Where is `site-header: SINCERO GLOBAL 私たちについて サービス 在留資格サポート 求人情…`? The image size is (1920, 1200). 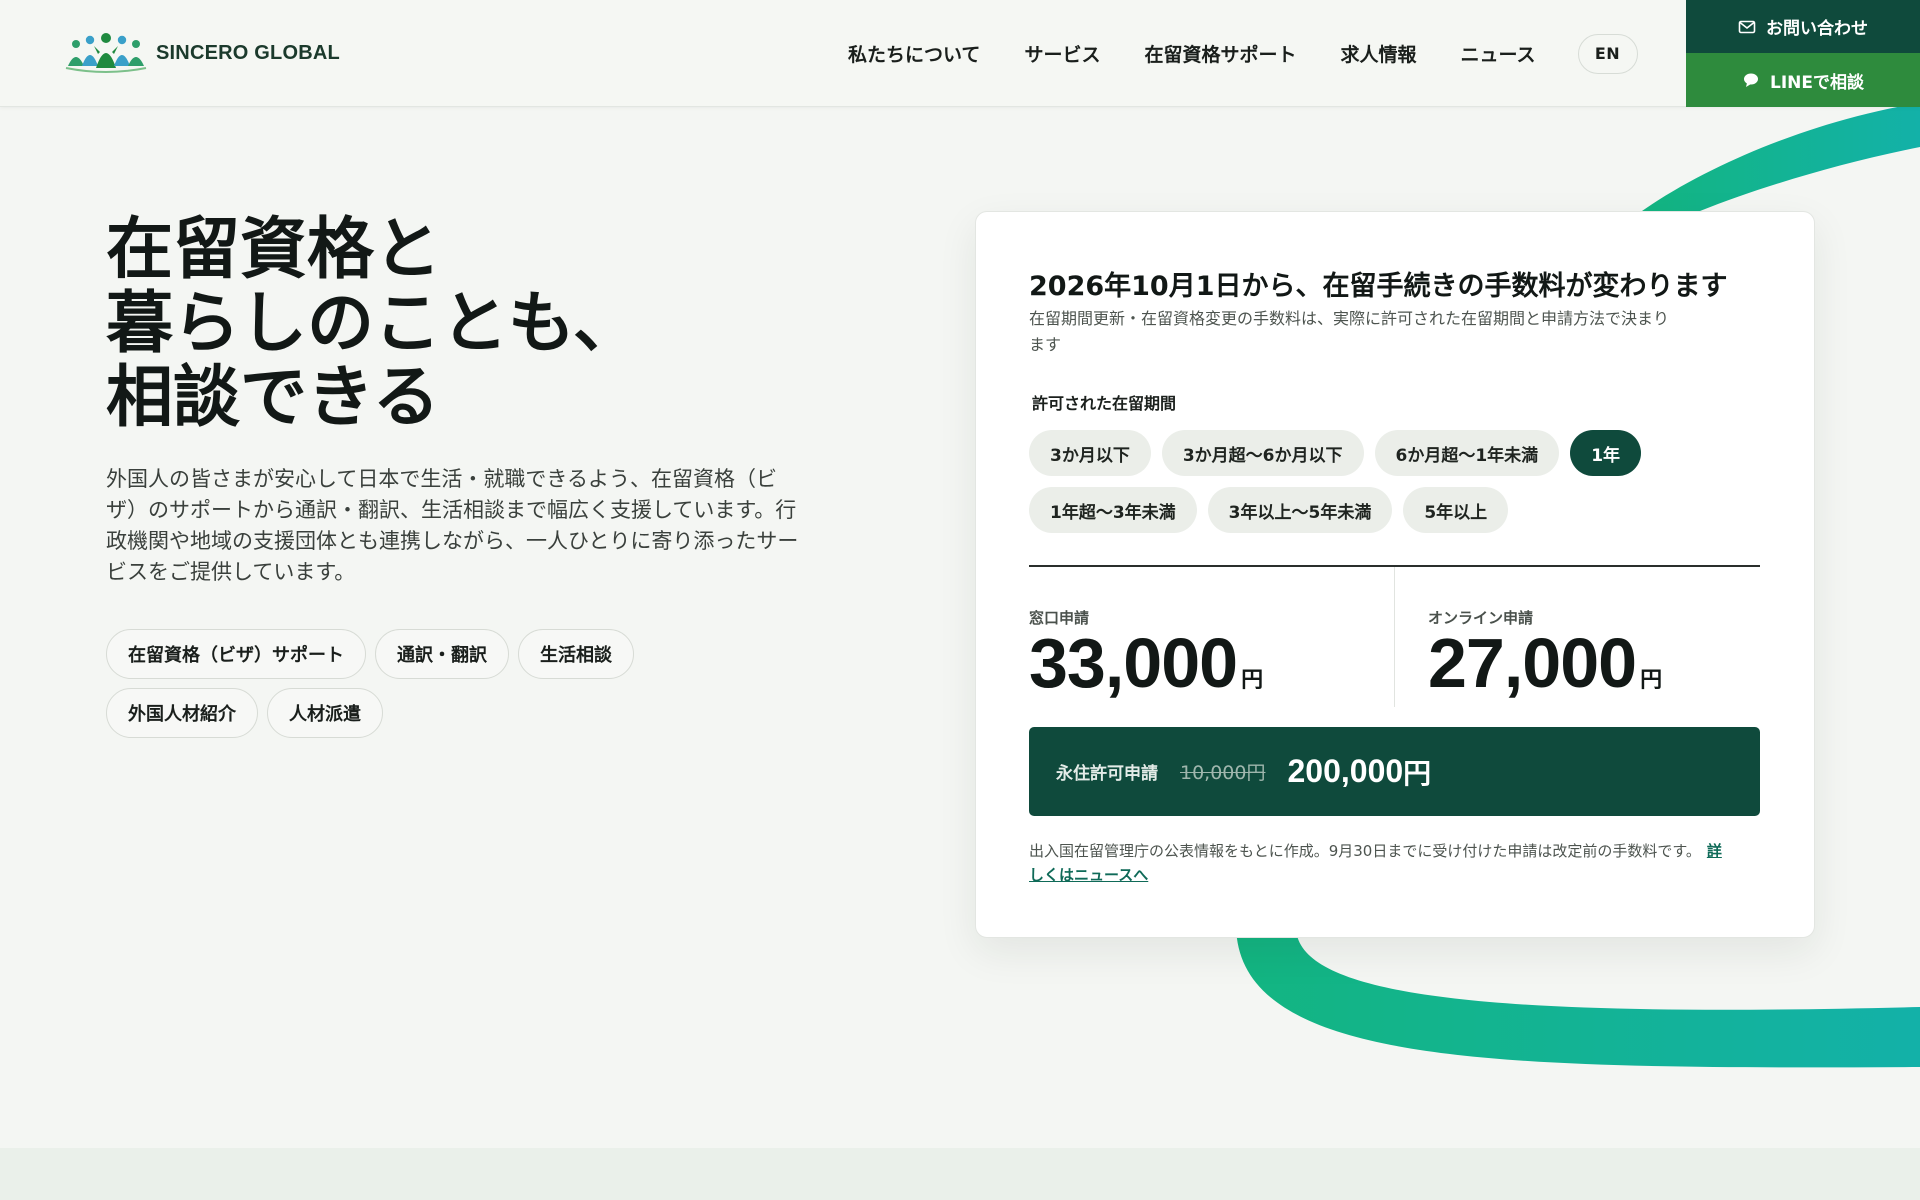 site-header: SINCERO GLOBAL 私たちについて サービス 在留資格サポート 求人情… is located at coordinates (960, 53).